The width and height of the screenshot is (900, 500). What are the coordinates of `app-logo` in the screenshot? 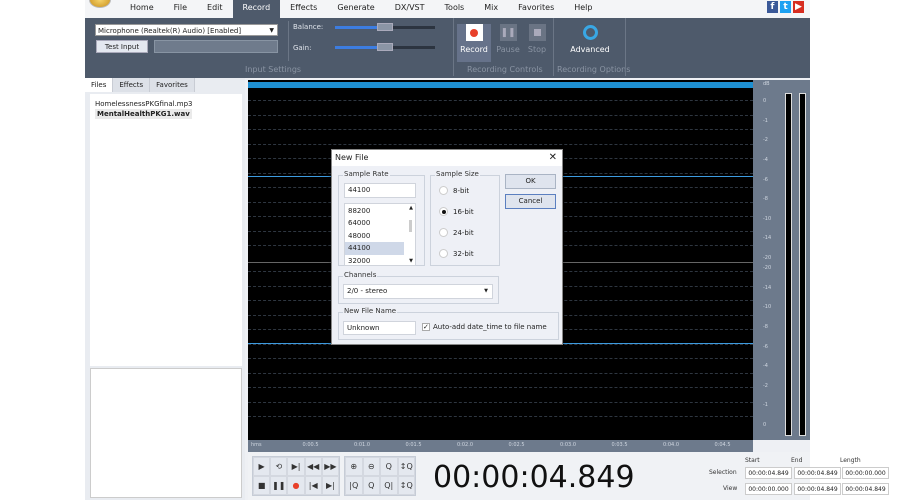 It's located at (100, 4).